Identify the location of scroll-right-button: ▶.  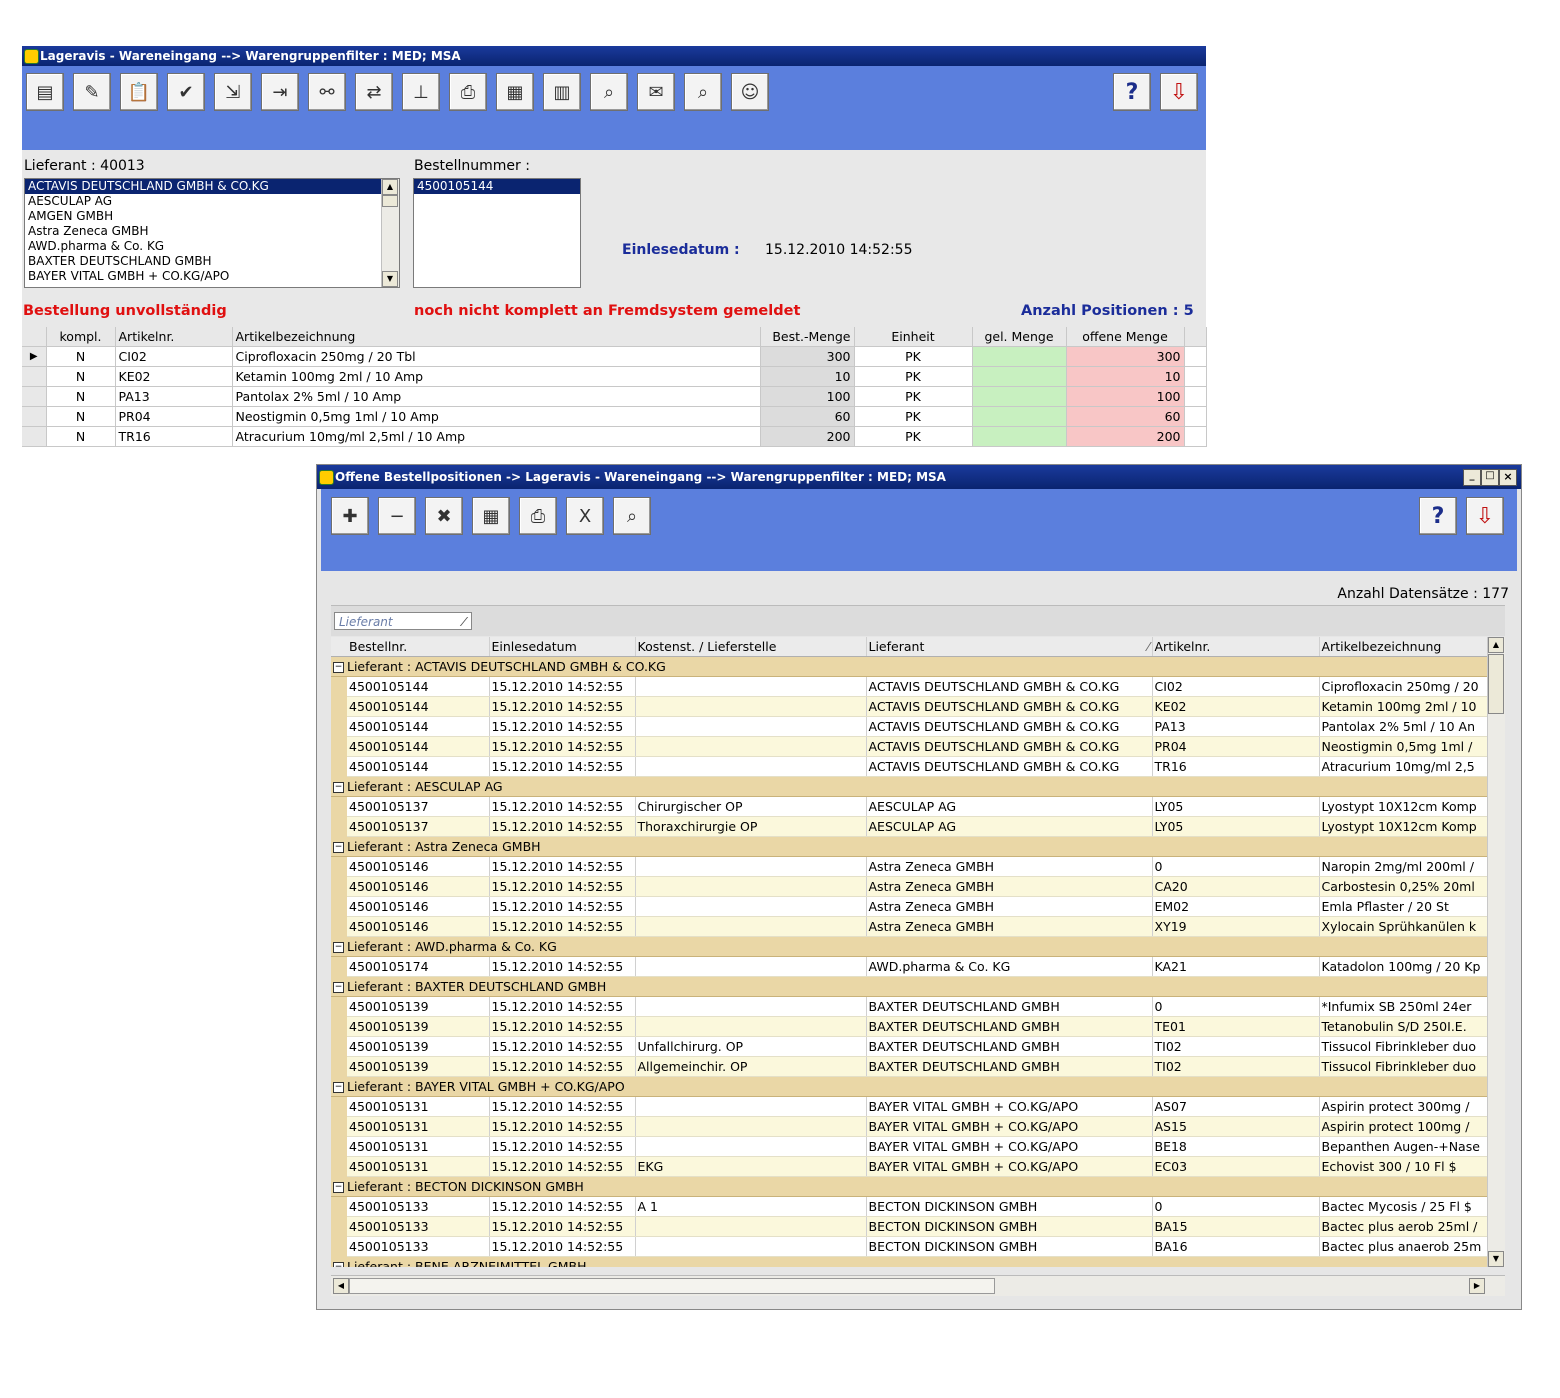
(1477, 1286).